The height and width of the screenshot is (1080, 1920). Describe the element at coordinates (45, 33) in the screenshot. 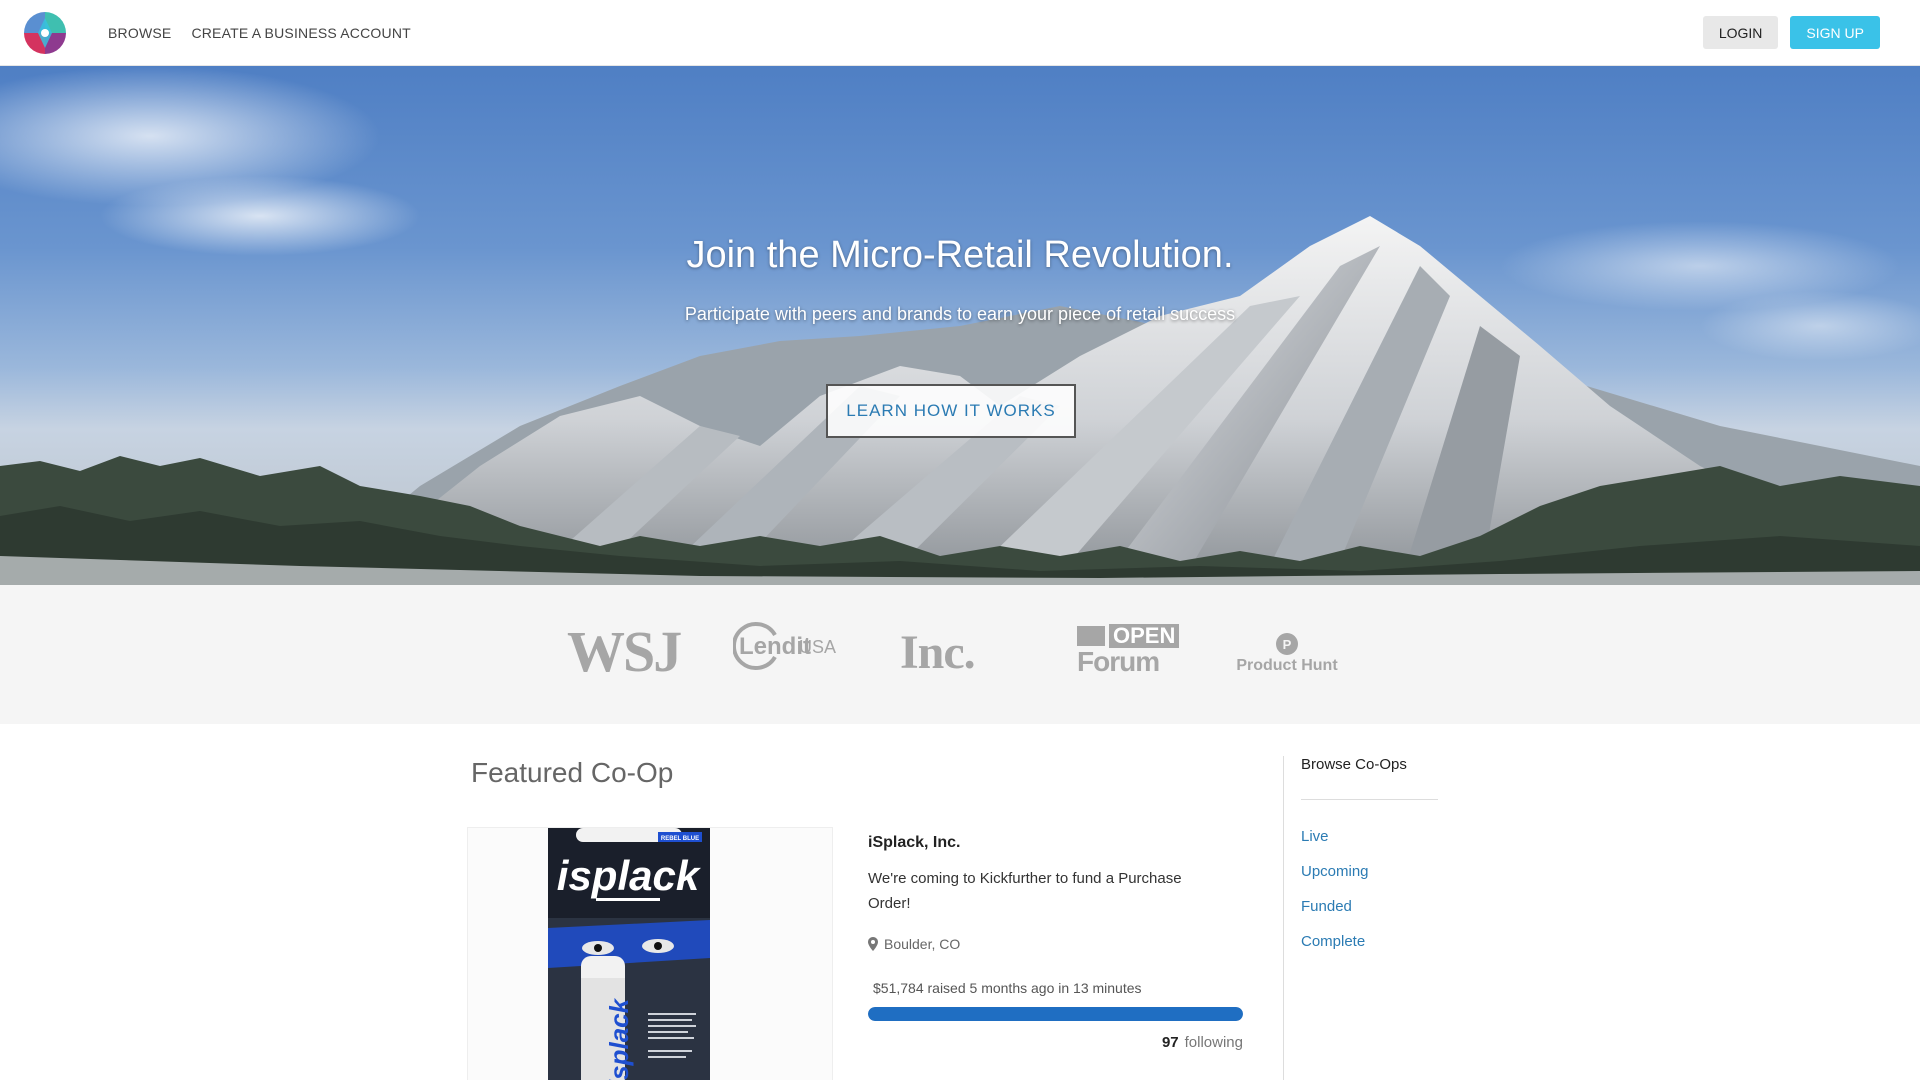

I see `kickfurther-logo-icon` at that location.